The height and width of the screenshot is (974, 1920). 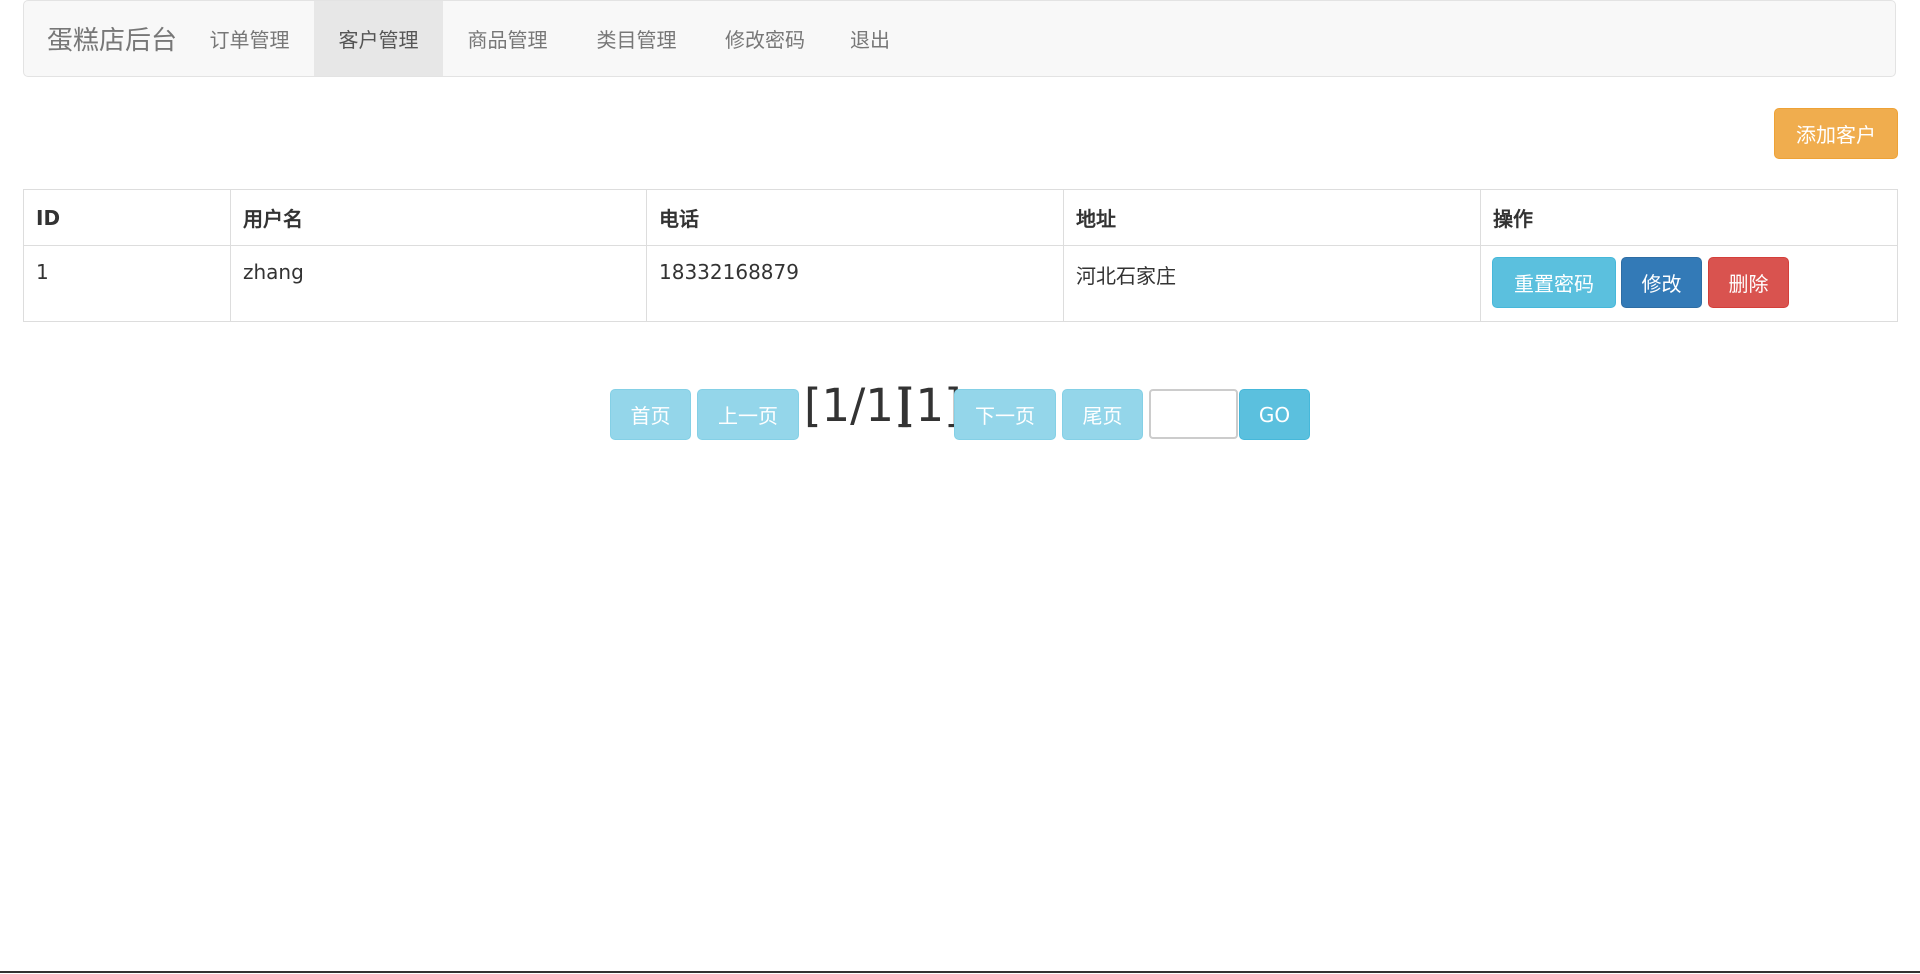 I want to click on column-header-username: 用户名, so click(x=438, y=217).